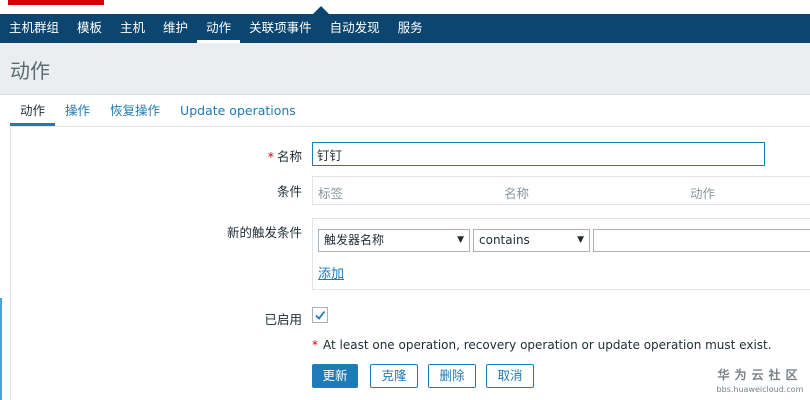  I want to click on required-mark: *, so click(270, 156).